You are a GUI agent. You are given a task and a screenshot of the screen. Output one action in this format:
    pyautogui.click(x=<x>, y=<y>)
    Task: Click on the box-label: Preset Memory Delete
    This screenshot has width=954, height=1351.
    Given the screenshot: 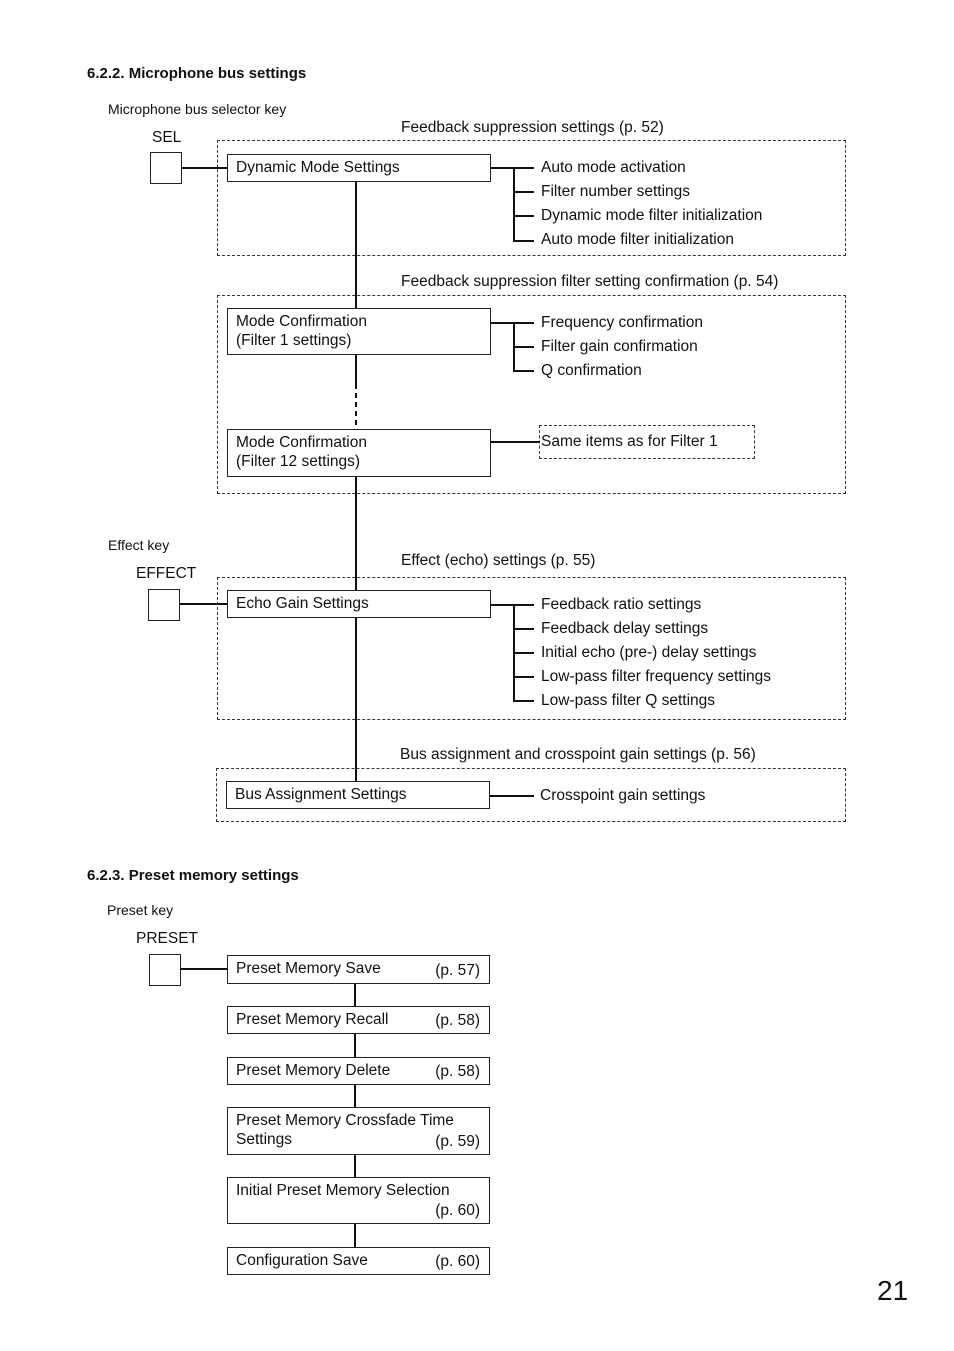 What is the action you would take?
    pyautogui.click(x=313, y=1070)
    